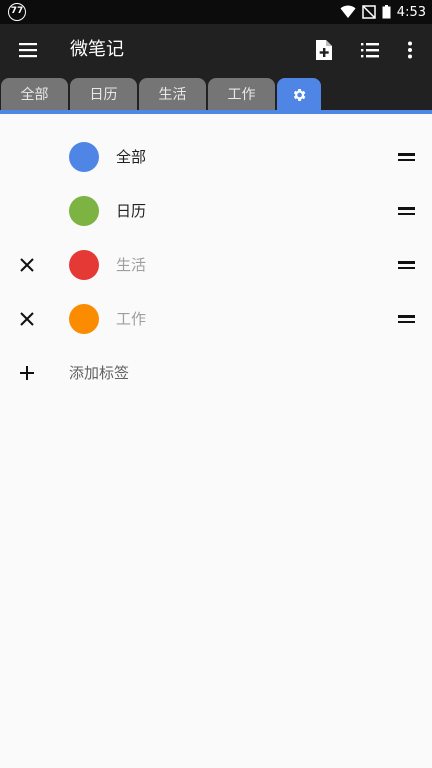 The height and width of the screenshot is (768, 432). I want to click on tab-settings, so click(299, 95).